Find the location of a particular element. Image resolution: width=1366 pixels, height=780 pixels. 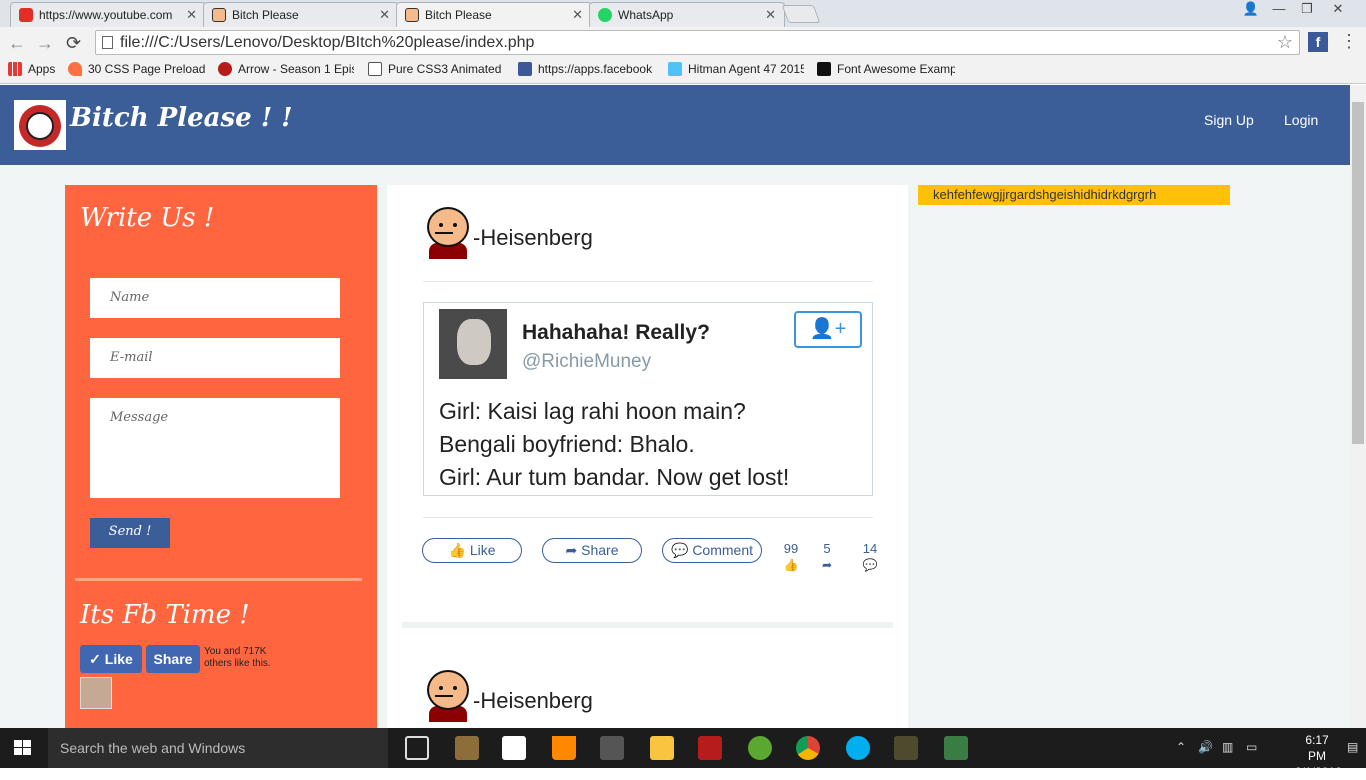

clock-date: 9/1/2016 is located at coordinates (1318, 772).